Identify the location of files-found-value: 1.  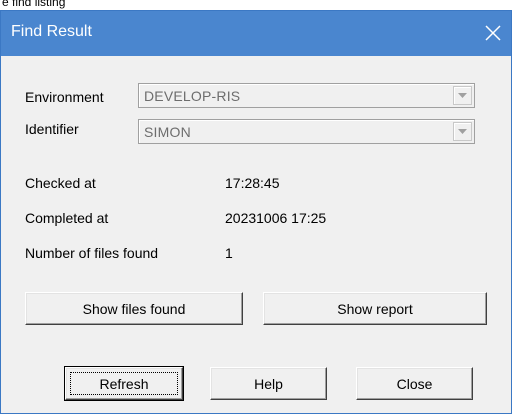
(229, 253).